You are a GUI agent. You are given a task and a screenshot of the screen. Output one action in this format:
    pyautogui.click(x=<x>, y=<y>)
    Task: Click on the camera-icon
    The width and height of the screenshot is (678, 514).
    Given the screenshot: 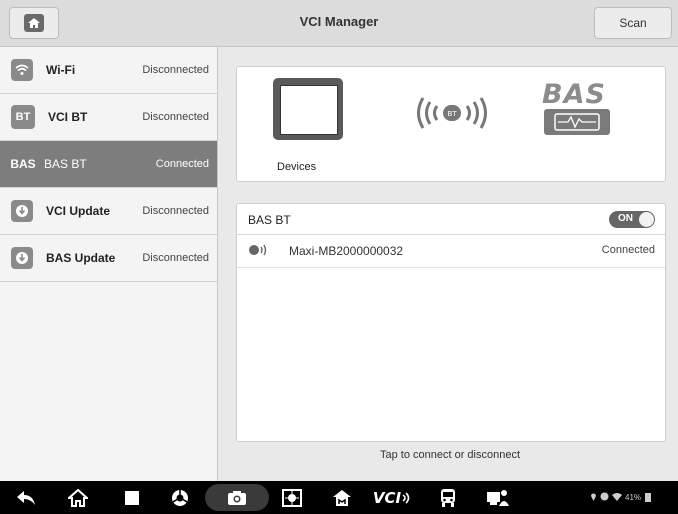 What is the action you would take?
    pyautogui.click(x=237, y=497)
    